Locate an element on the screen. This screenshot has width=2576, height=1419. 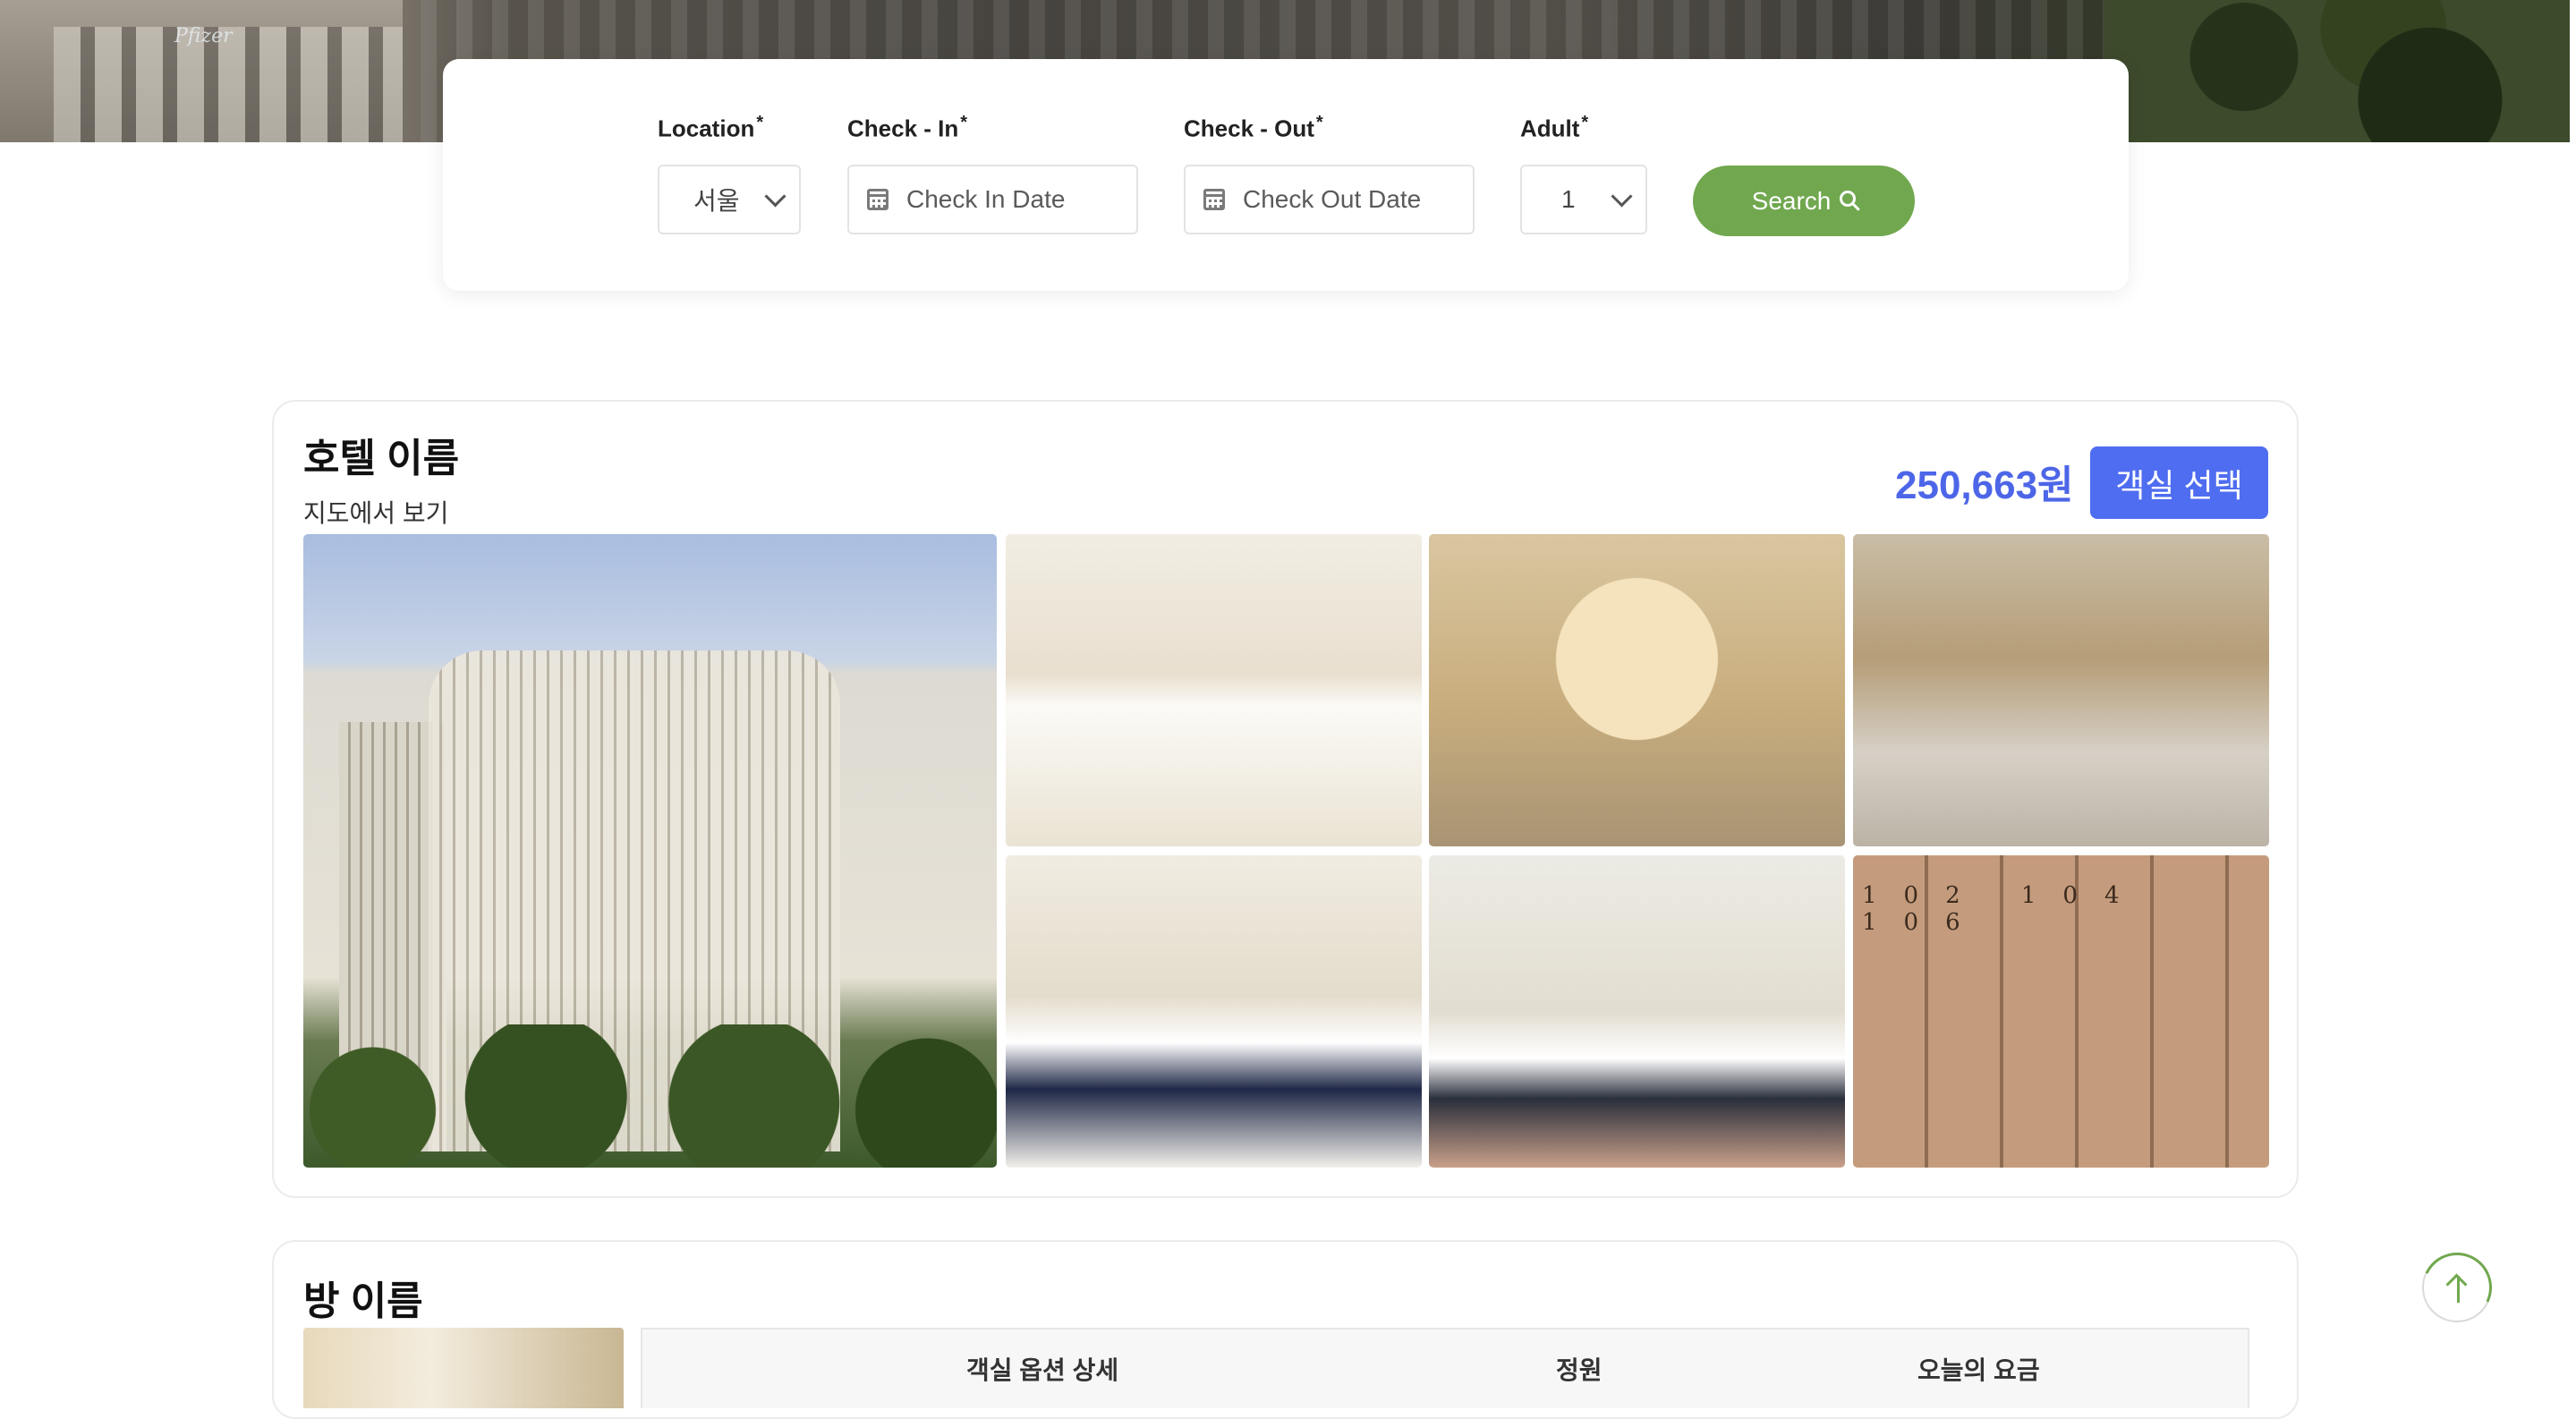
hotel-price: 250,663원 is located at coordinates (1984, 485).